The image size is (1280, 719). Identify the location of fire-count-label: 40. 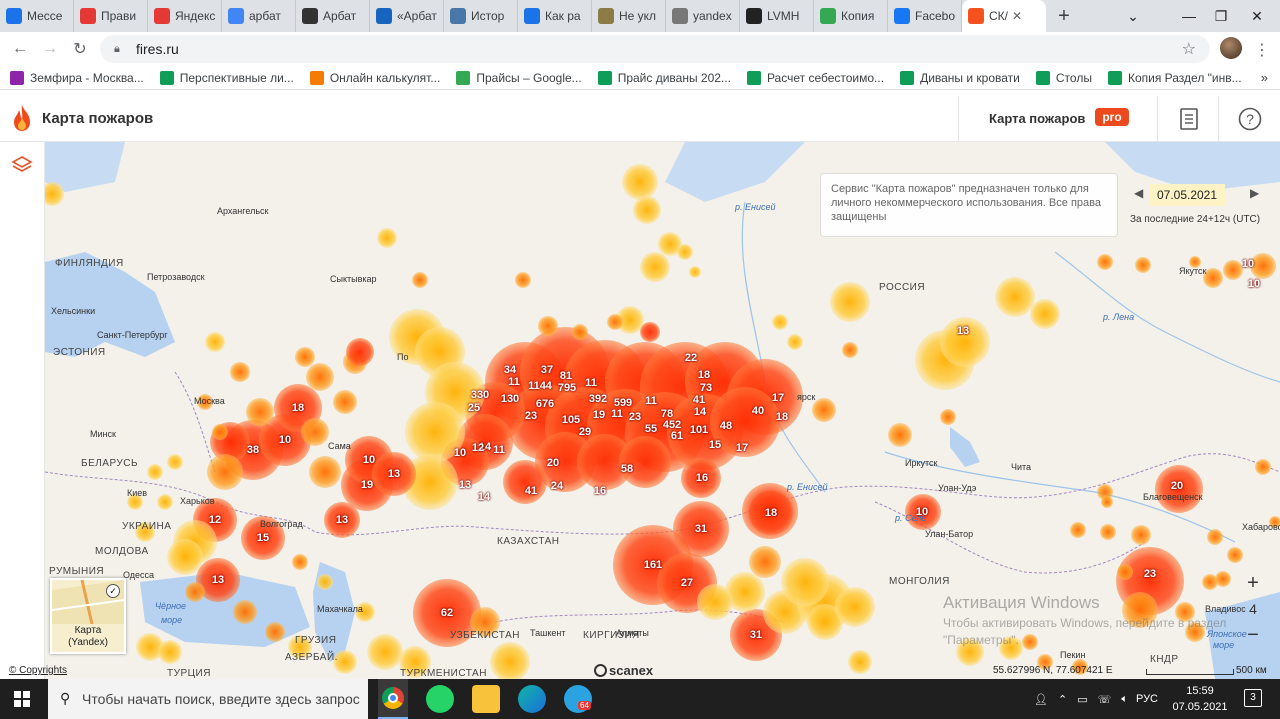
(758, 411).